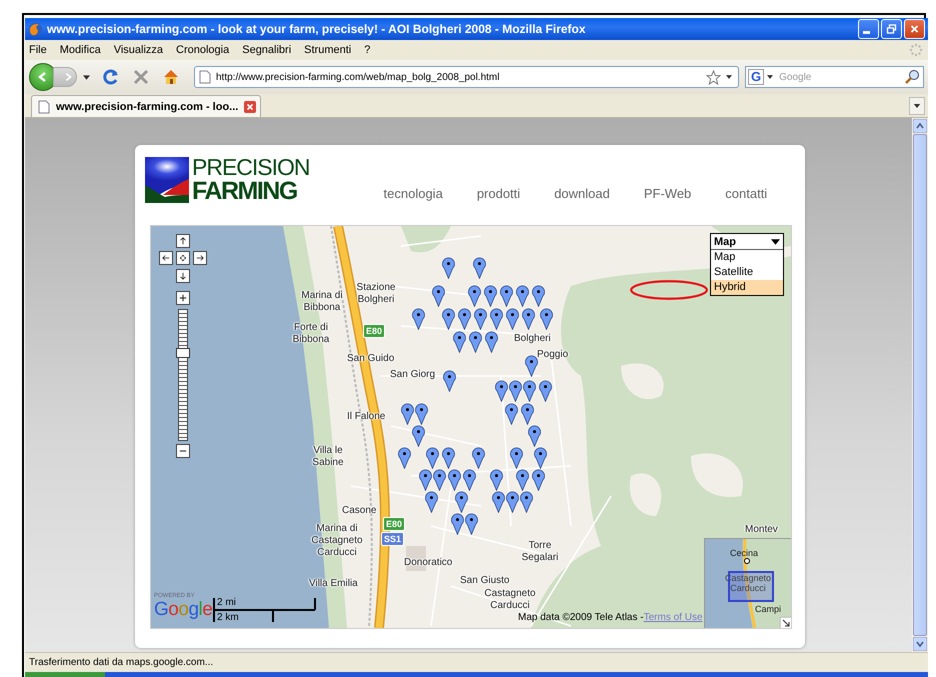  What do you see at coordinates (747, 272) in the screenshot?
I see `map-type-option: Satellite` at bounding box center [747, 272].